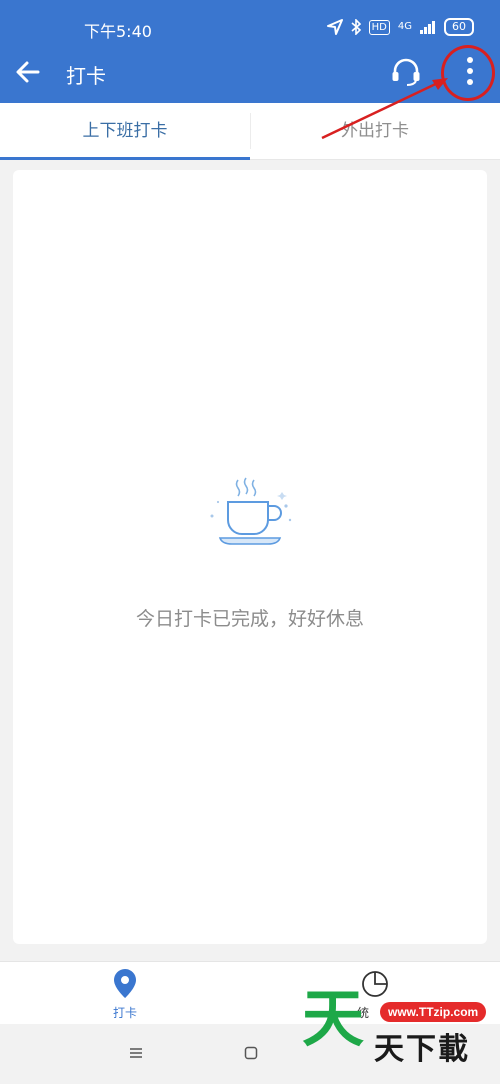 Image resolution: width=500 pixels, height=1084 pixels. What do you see at coordinates (459, 27) in the screenshot?
I see `battery-indicator: 60` at bounding box center [459, 27].